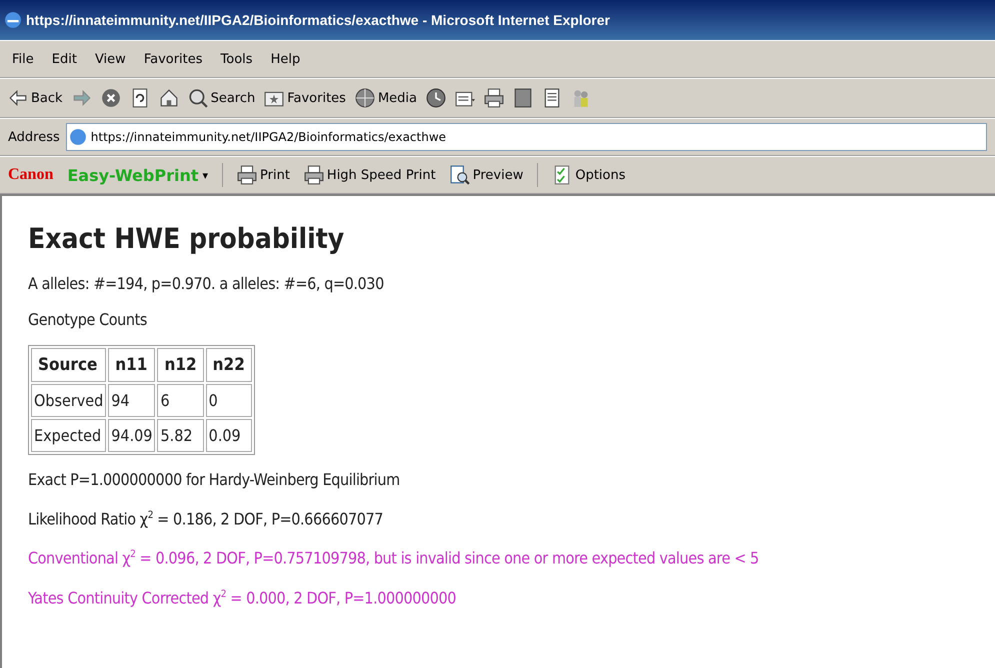 This screenshot has height=668, width=995. I want to click on page-heading: Exact HWE probability, so click(187, 238).